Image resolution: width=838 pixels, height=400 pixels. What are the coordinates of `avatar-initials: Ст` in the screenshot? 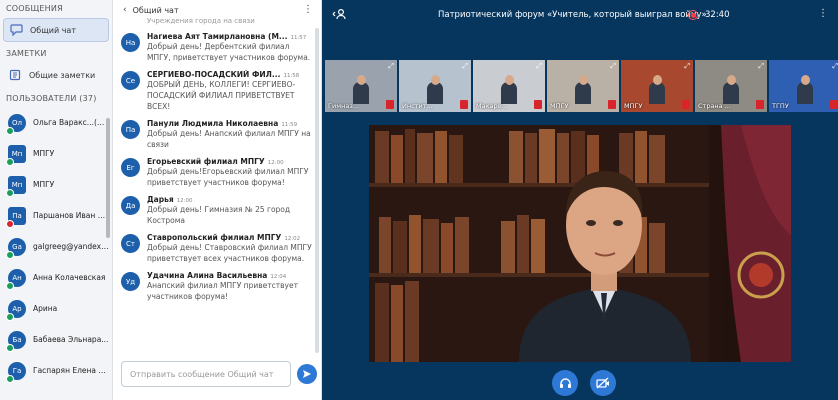 It's located at (130, 243).